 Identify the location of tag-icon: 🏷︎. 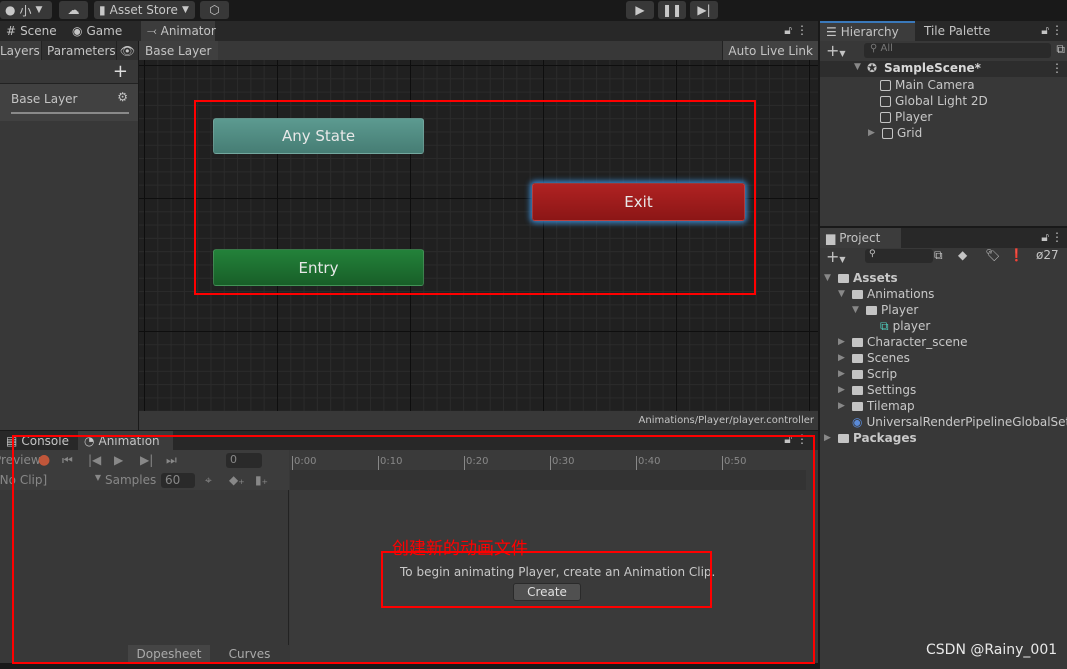
(992, 255).